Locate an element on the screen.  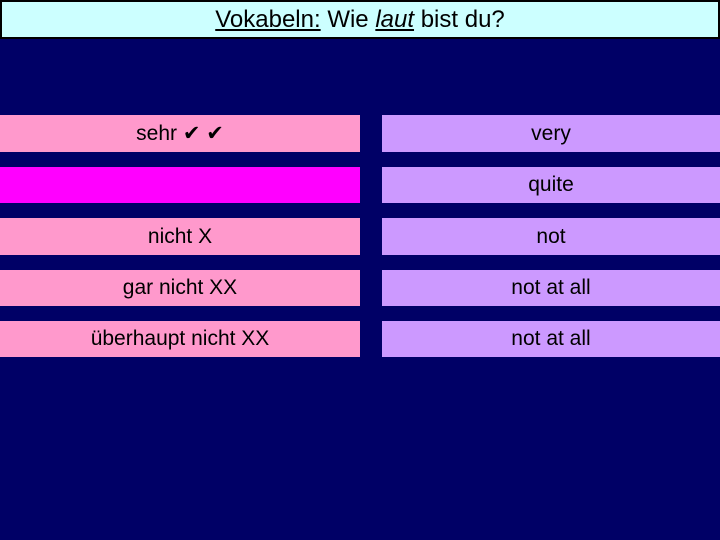
title-bist-du: bist du? is located at coordinates (459, 19).